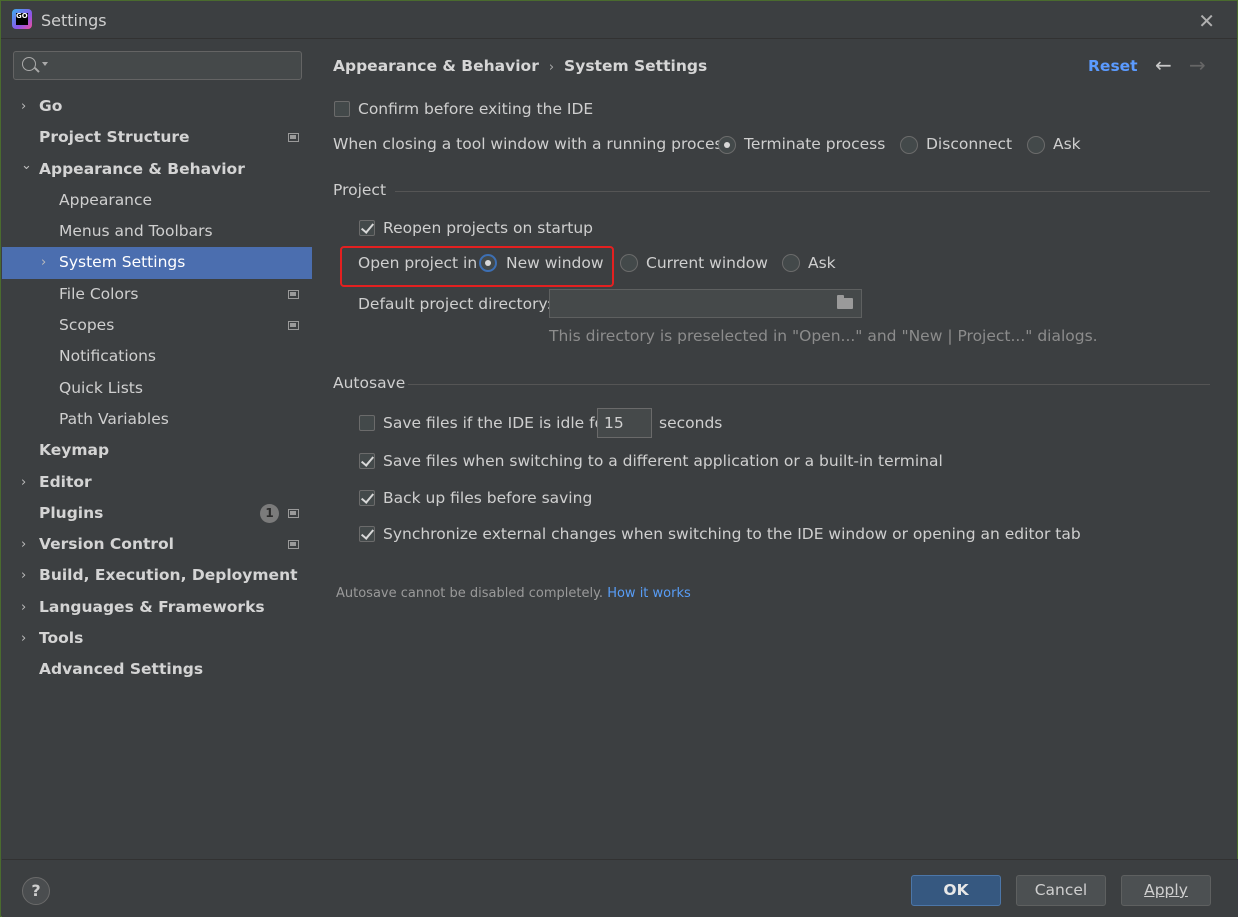 The image size is (1238, 917). I want to click on sidebar-item-path-variables: Path Variables, so click(157, 419).